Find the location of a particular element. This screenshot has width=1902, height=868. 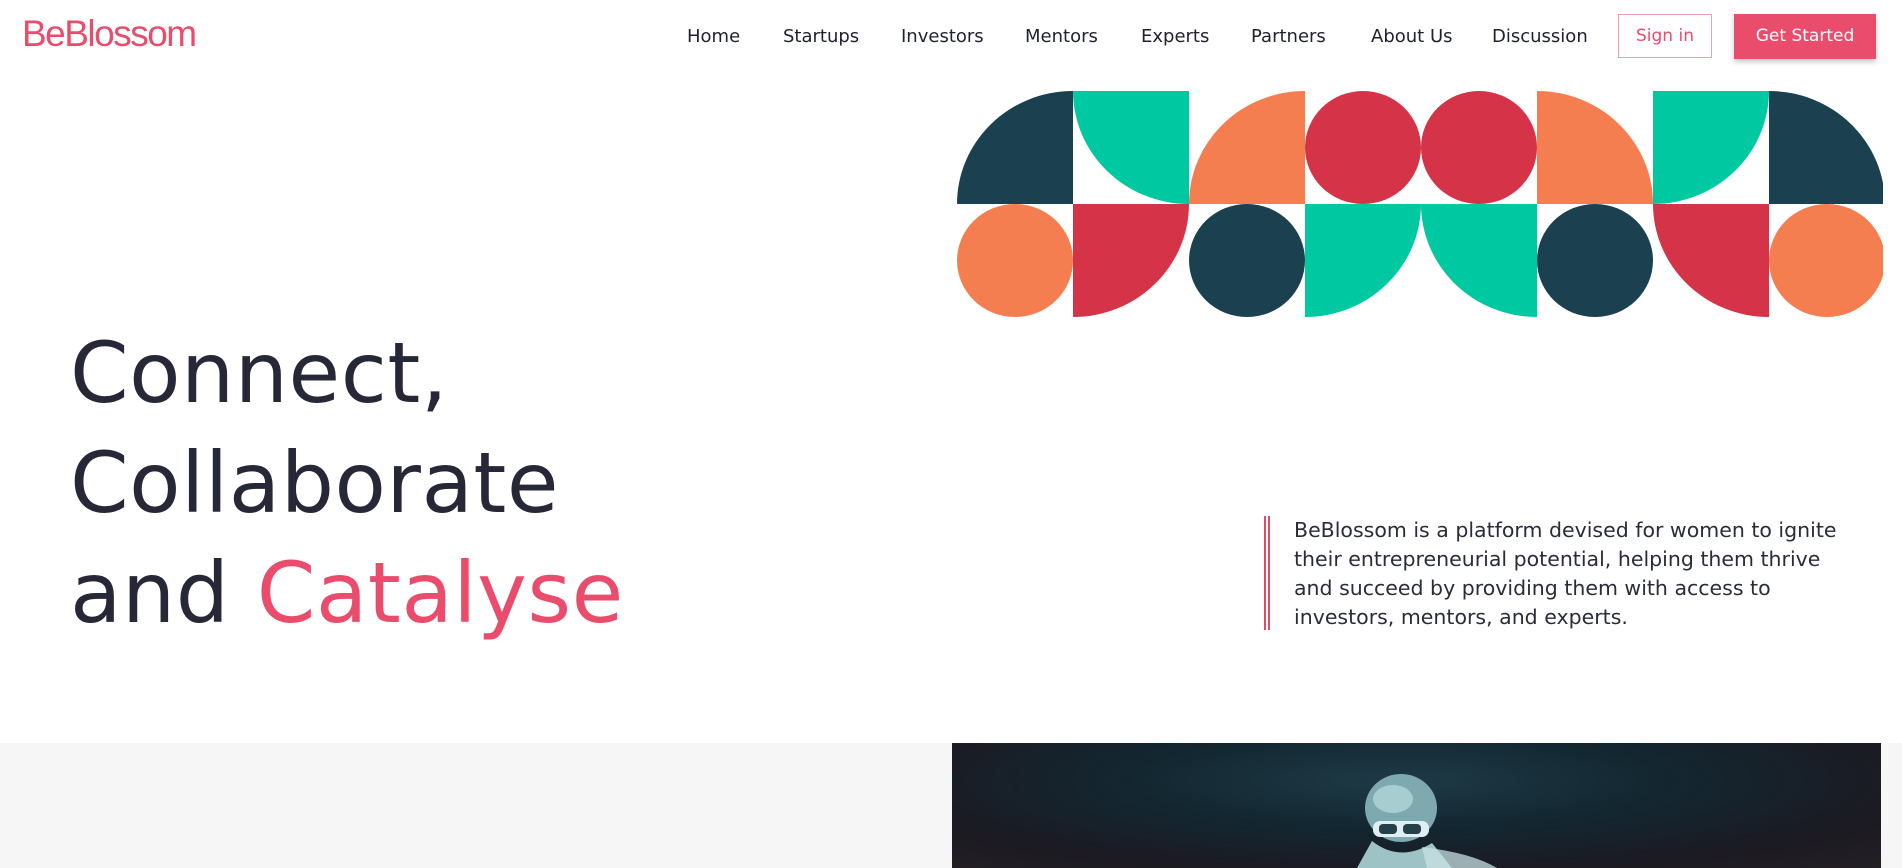

hero-line-2: Collaborate is located at coordinates (315, 483).